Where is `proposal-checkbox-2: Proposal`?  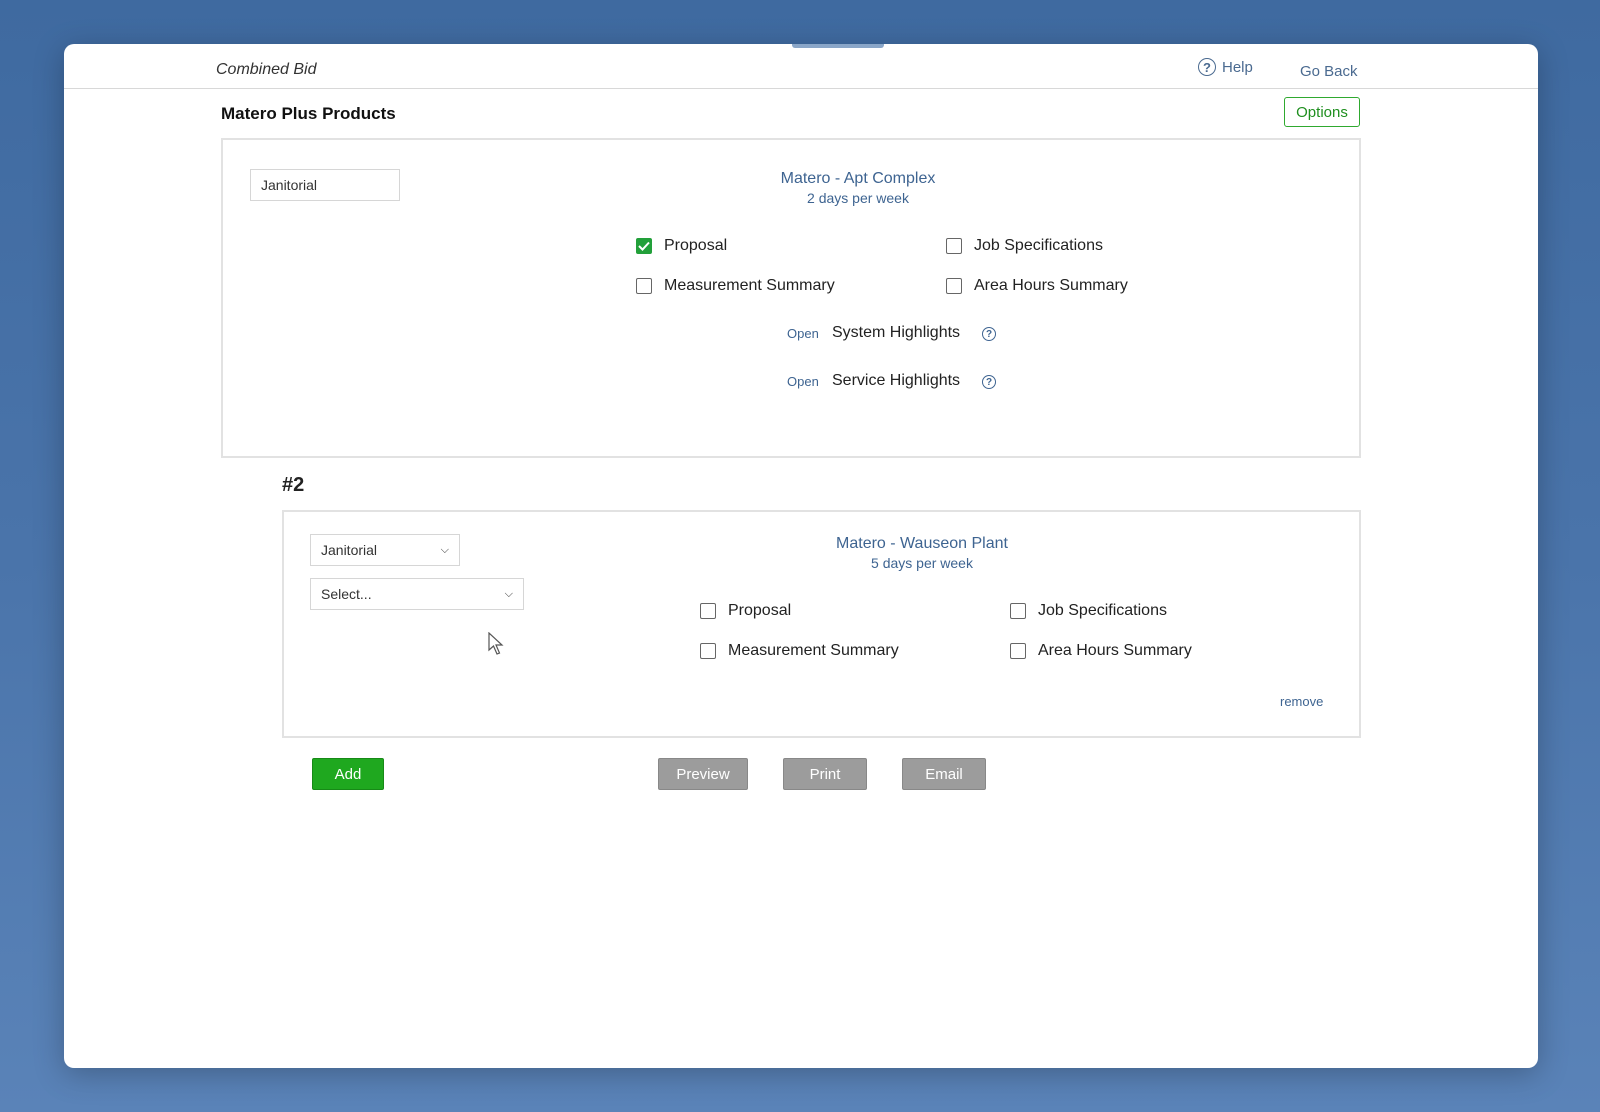 proposal-checkbox-2: Proposal is located at coordinates (745, 611).